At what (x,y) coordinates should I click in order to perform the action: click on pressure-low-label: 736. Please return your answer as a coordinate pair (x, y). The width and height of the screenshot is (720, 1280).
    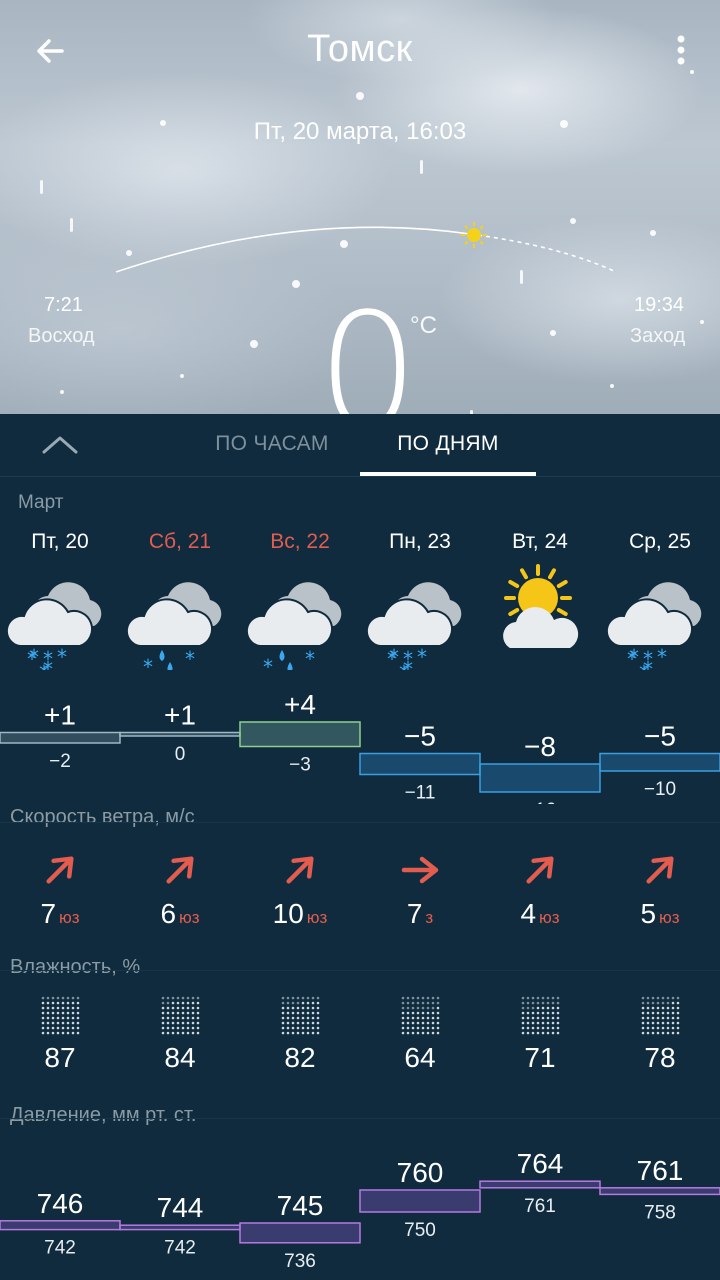
    Looking at the image, I should click on (300, 1261).